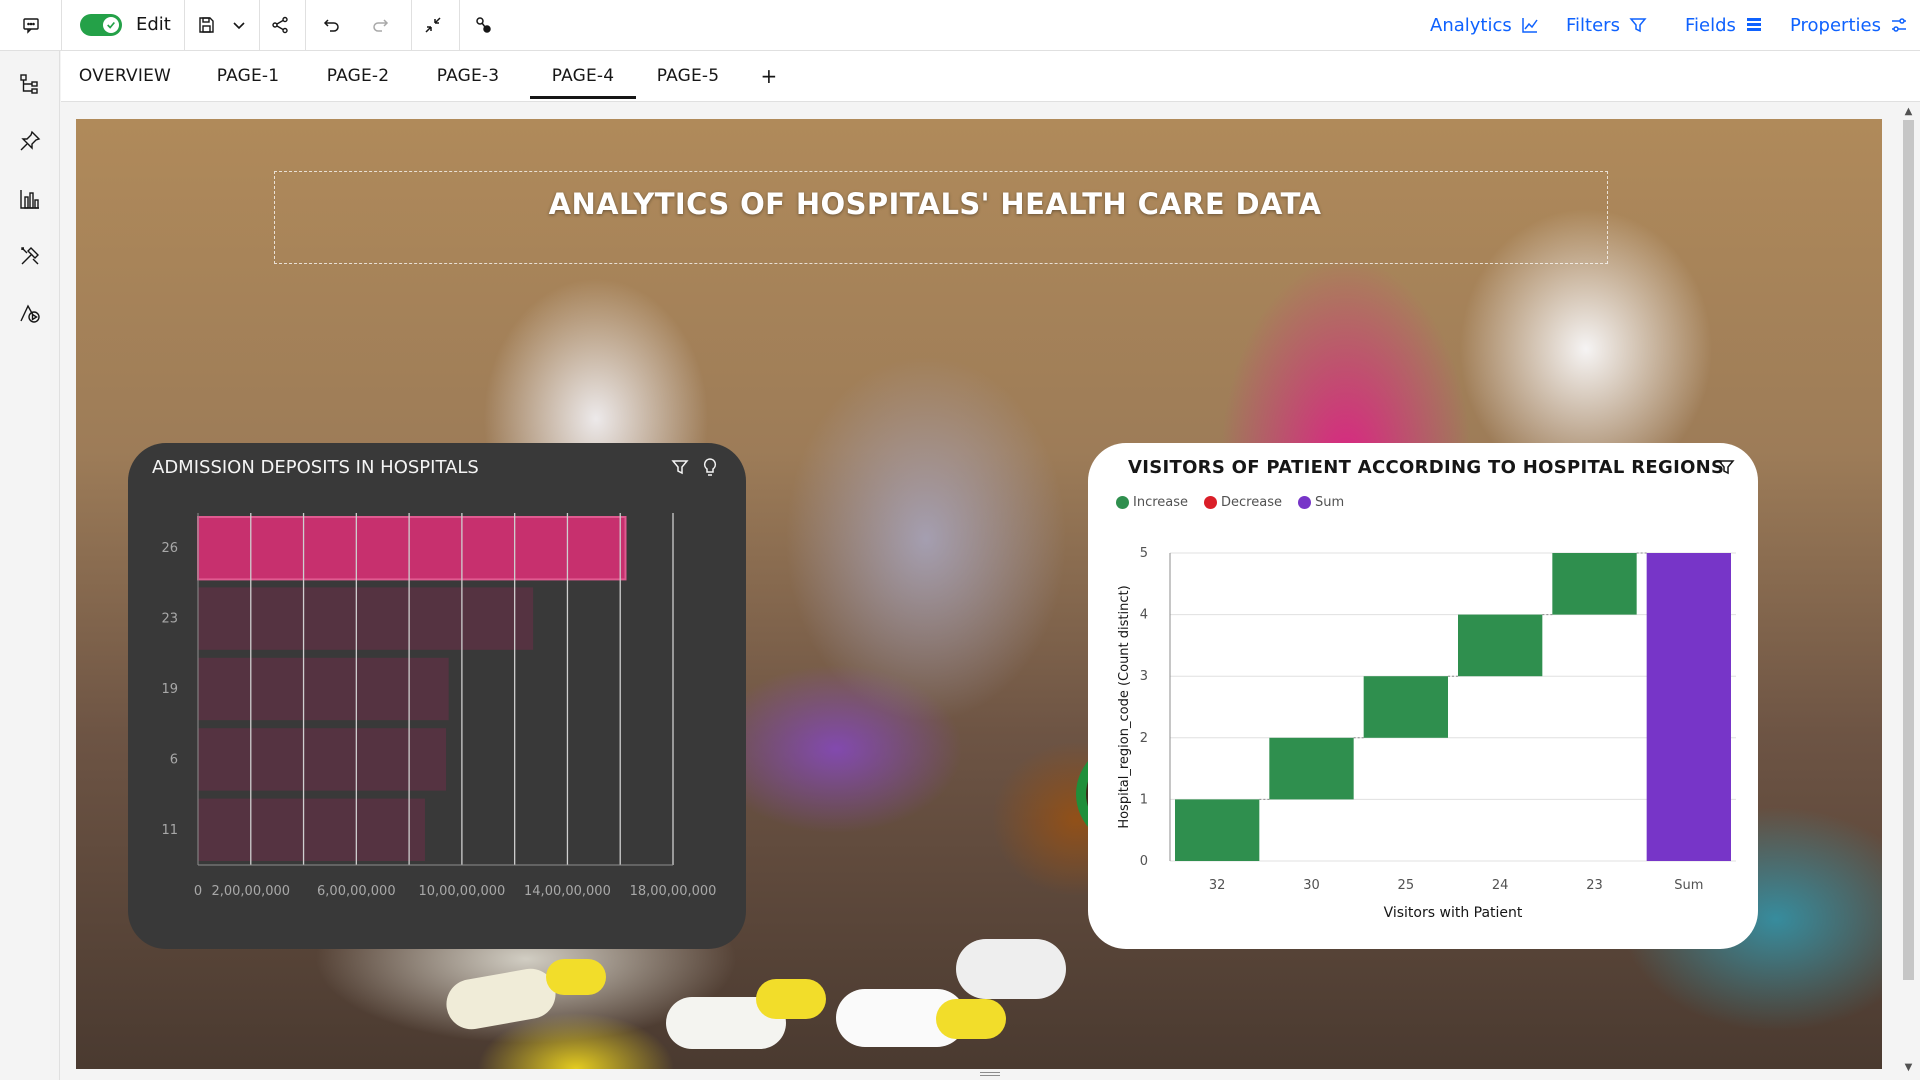 The image size is (1920, 1080). Describe the element at coordinates (688, 76) in the screenshot. I see `tab-page-5: PAGE-5` at that location.